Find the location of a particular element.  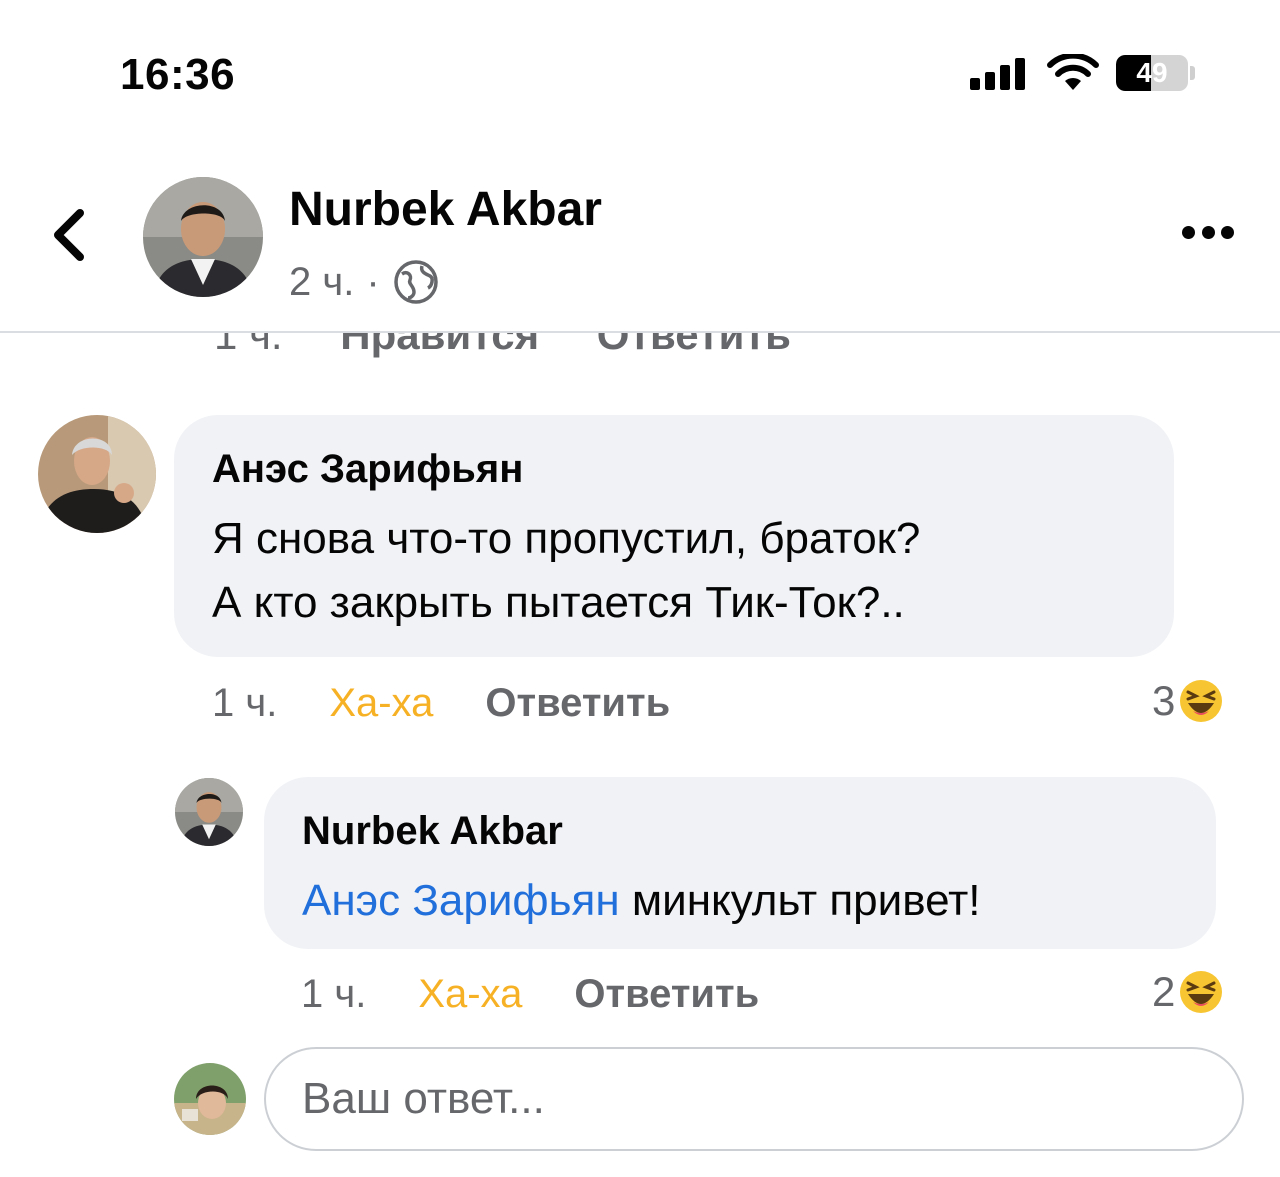

reply-text: Анэс Зарифьян минкульт привет! is located at coordinates (641, 901).